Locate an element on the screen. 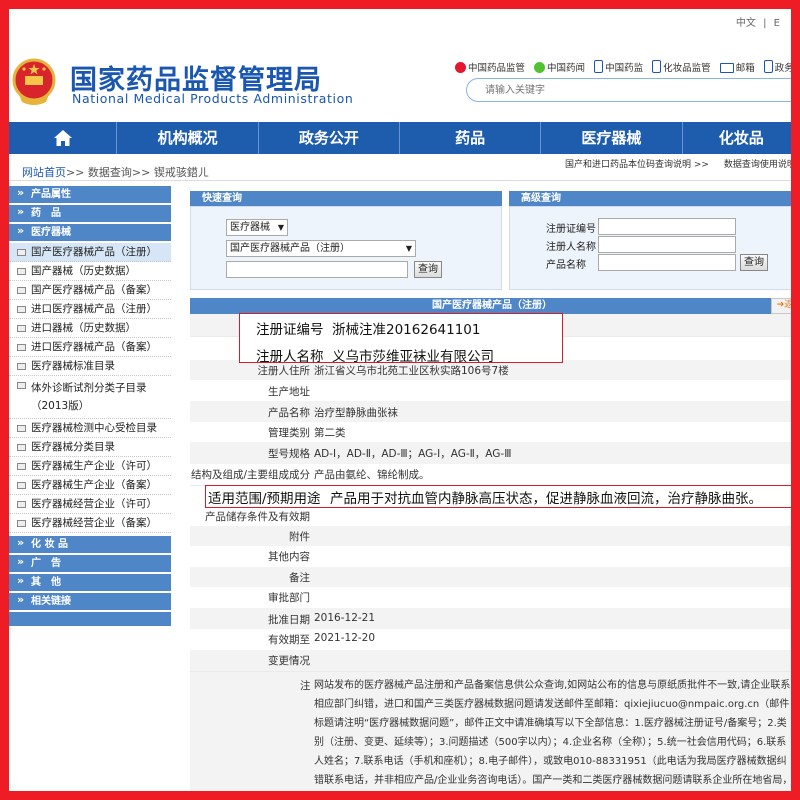 The height and width of the screenshot is (800, 800). sidebar-item-test-center: 医疗器械检测中心受检目录 is located at coordinates (90, 428).